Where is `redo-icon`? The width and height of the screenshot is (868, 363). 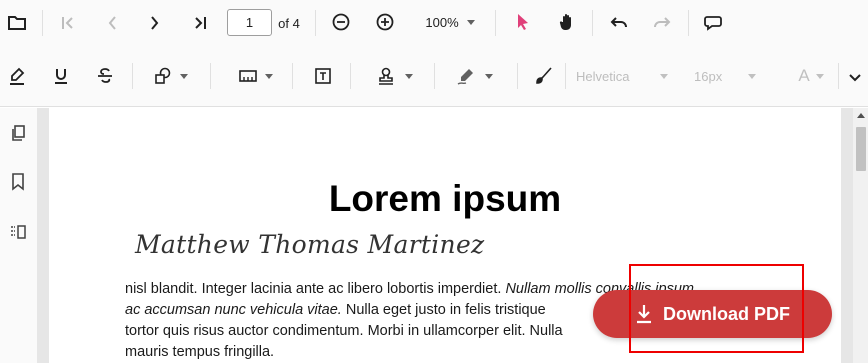
redo-icon is located at coordinates (662, 23).